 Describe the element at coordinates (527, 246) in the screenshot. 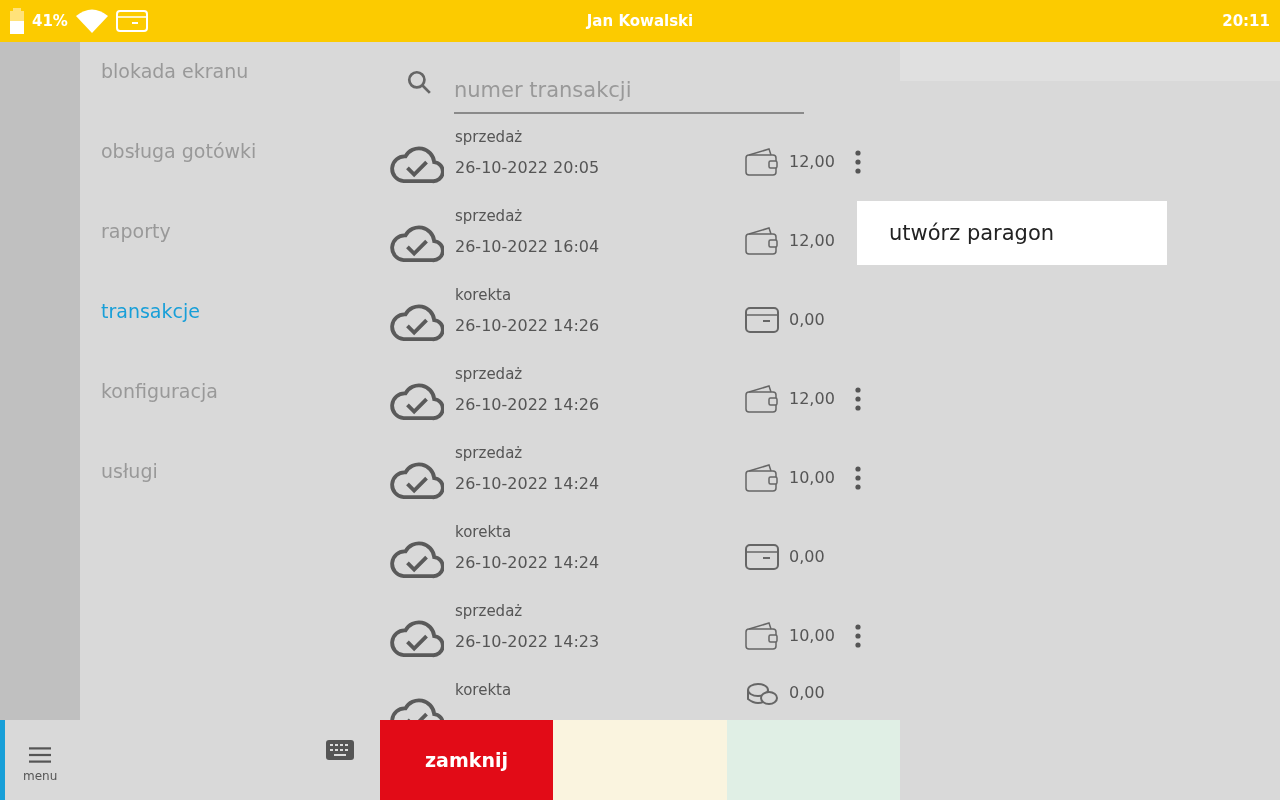

I see `transaction-date: 26-10-2022 16:04` at that location.